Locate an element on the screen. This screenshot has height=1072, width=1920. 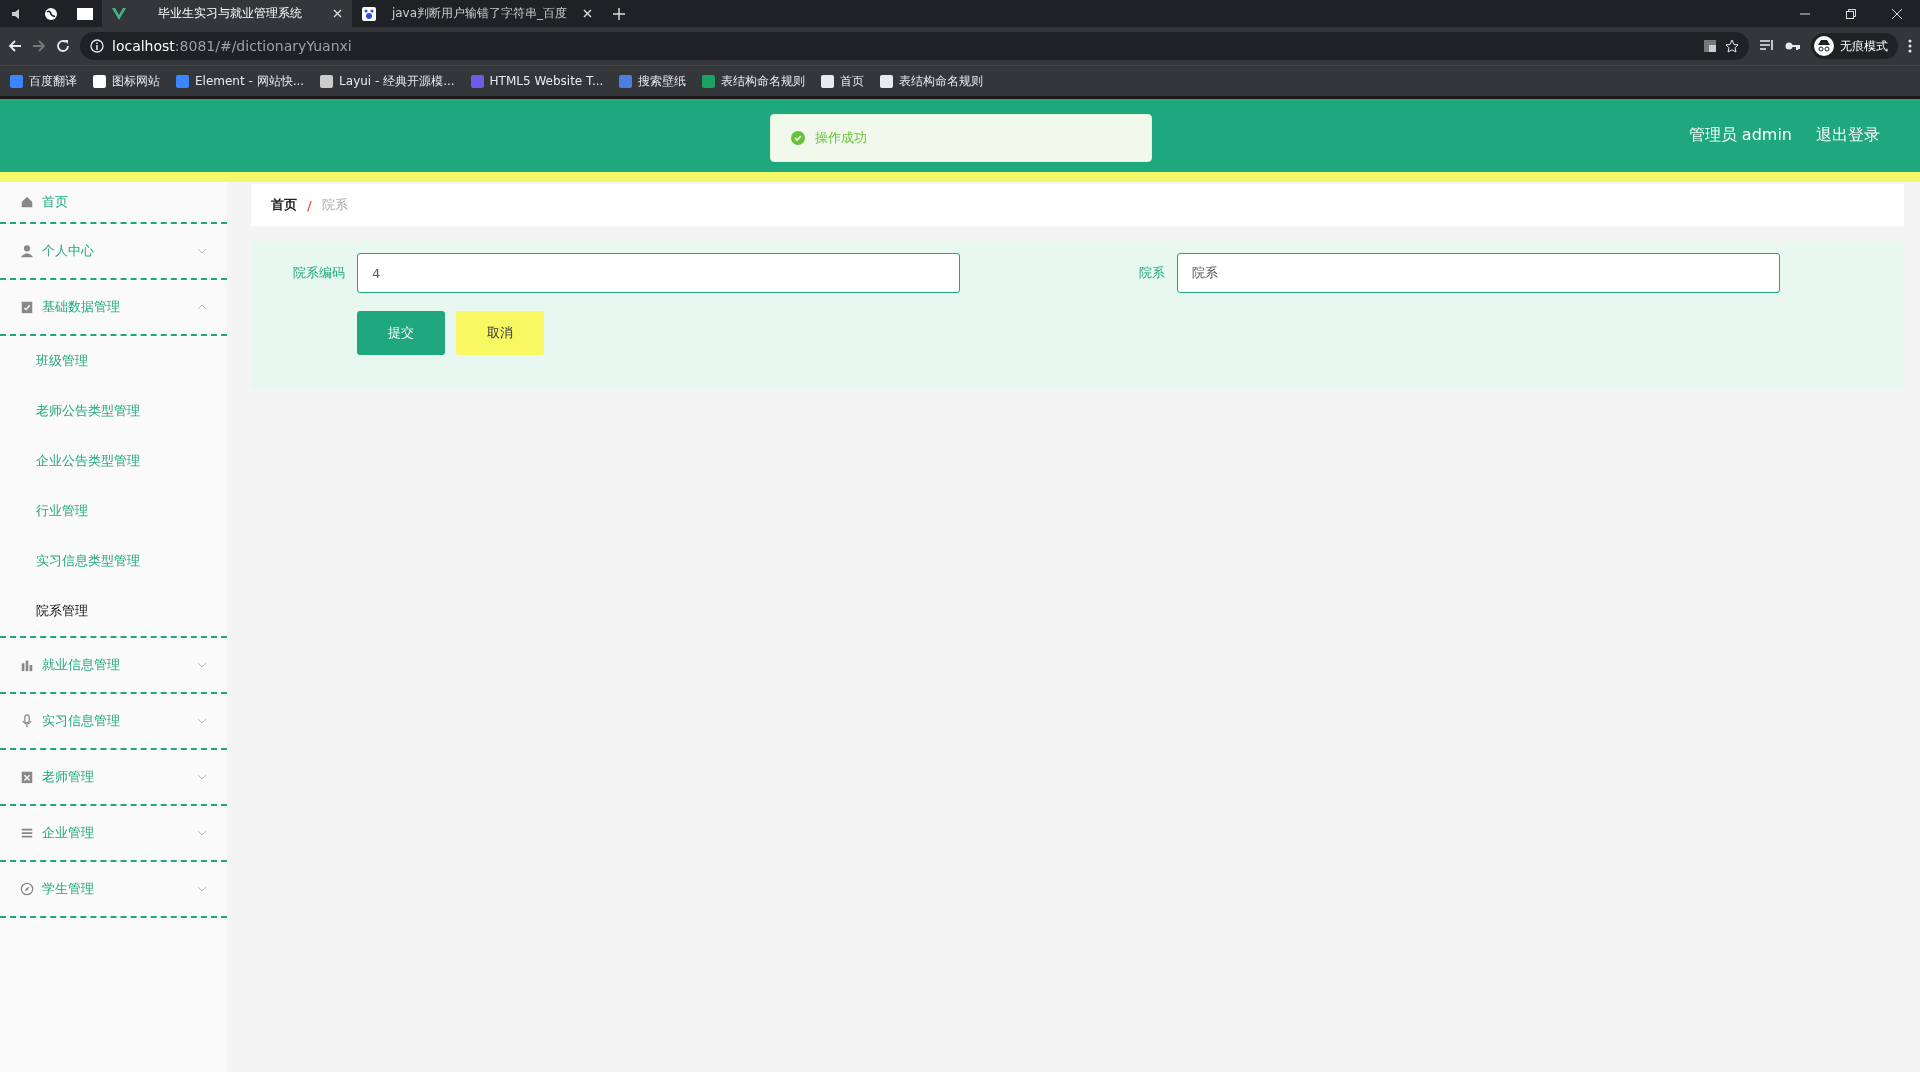
submenu-item: 院系管理 is located at coordinates (113, 611).